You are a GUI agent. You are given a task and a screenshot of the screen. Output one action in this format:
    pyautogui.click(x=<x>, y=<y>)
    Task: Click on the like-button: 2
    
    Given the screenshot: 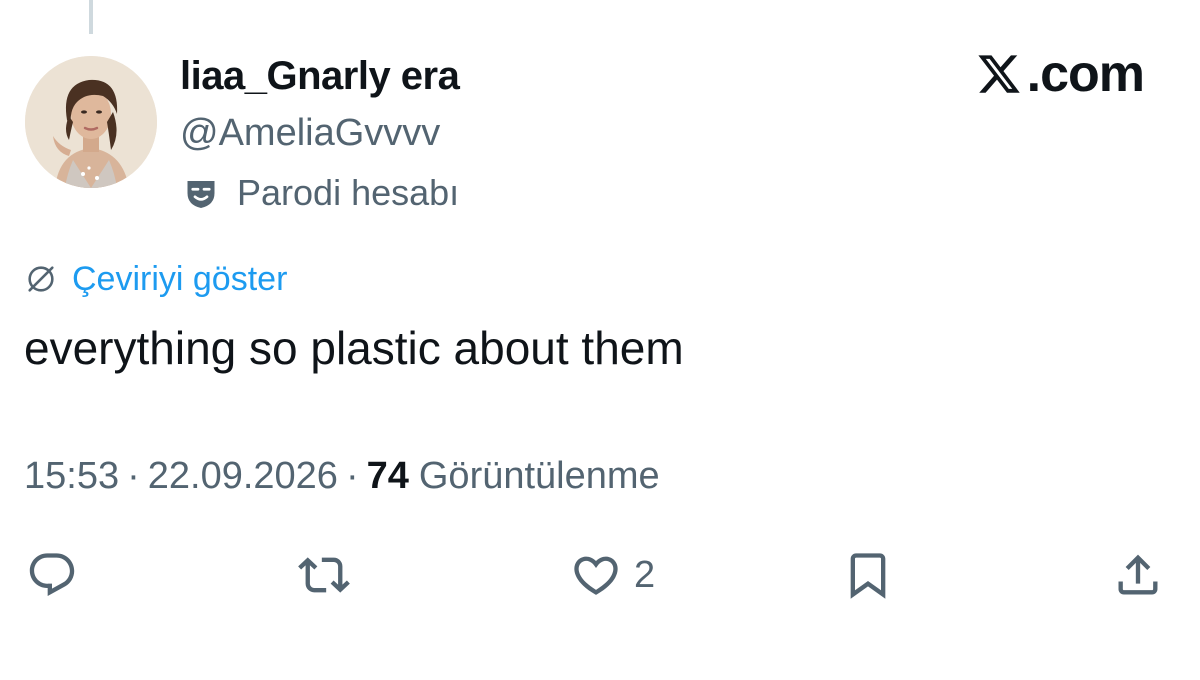 What is the action you would take?
    pyautogui.click(x=612, y=575)
    